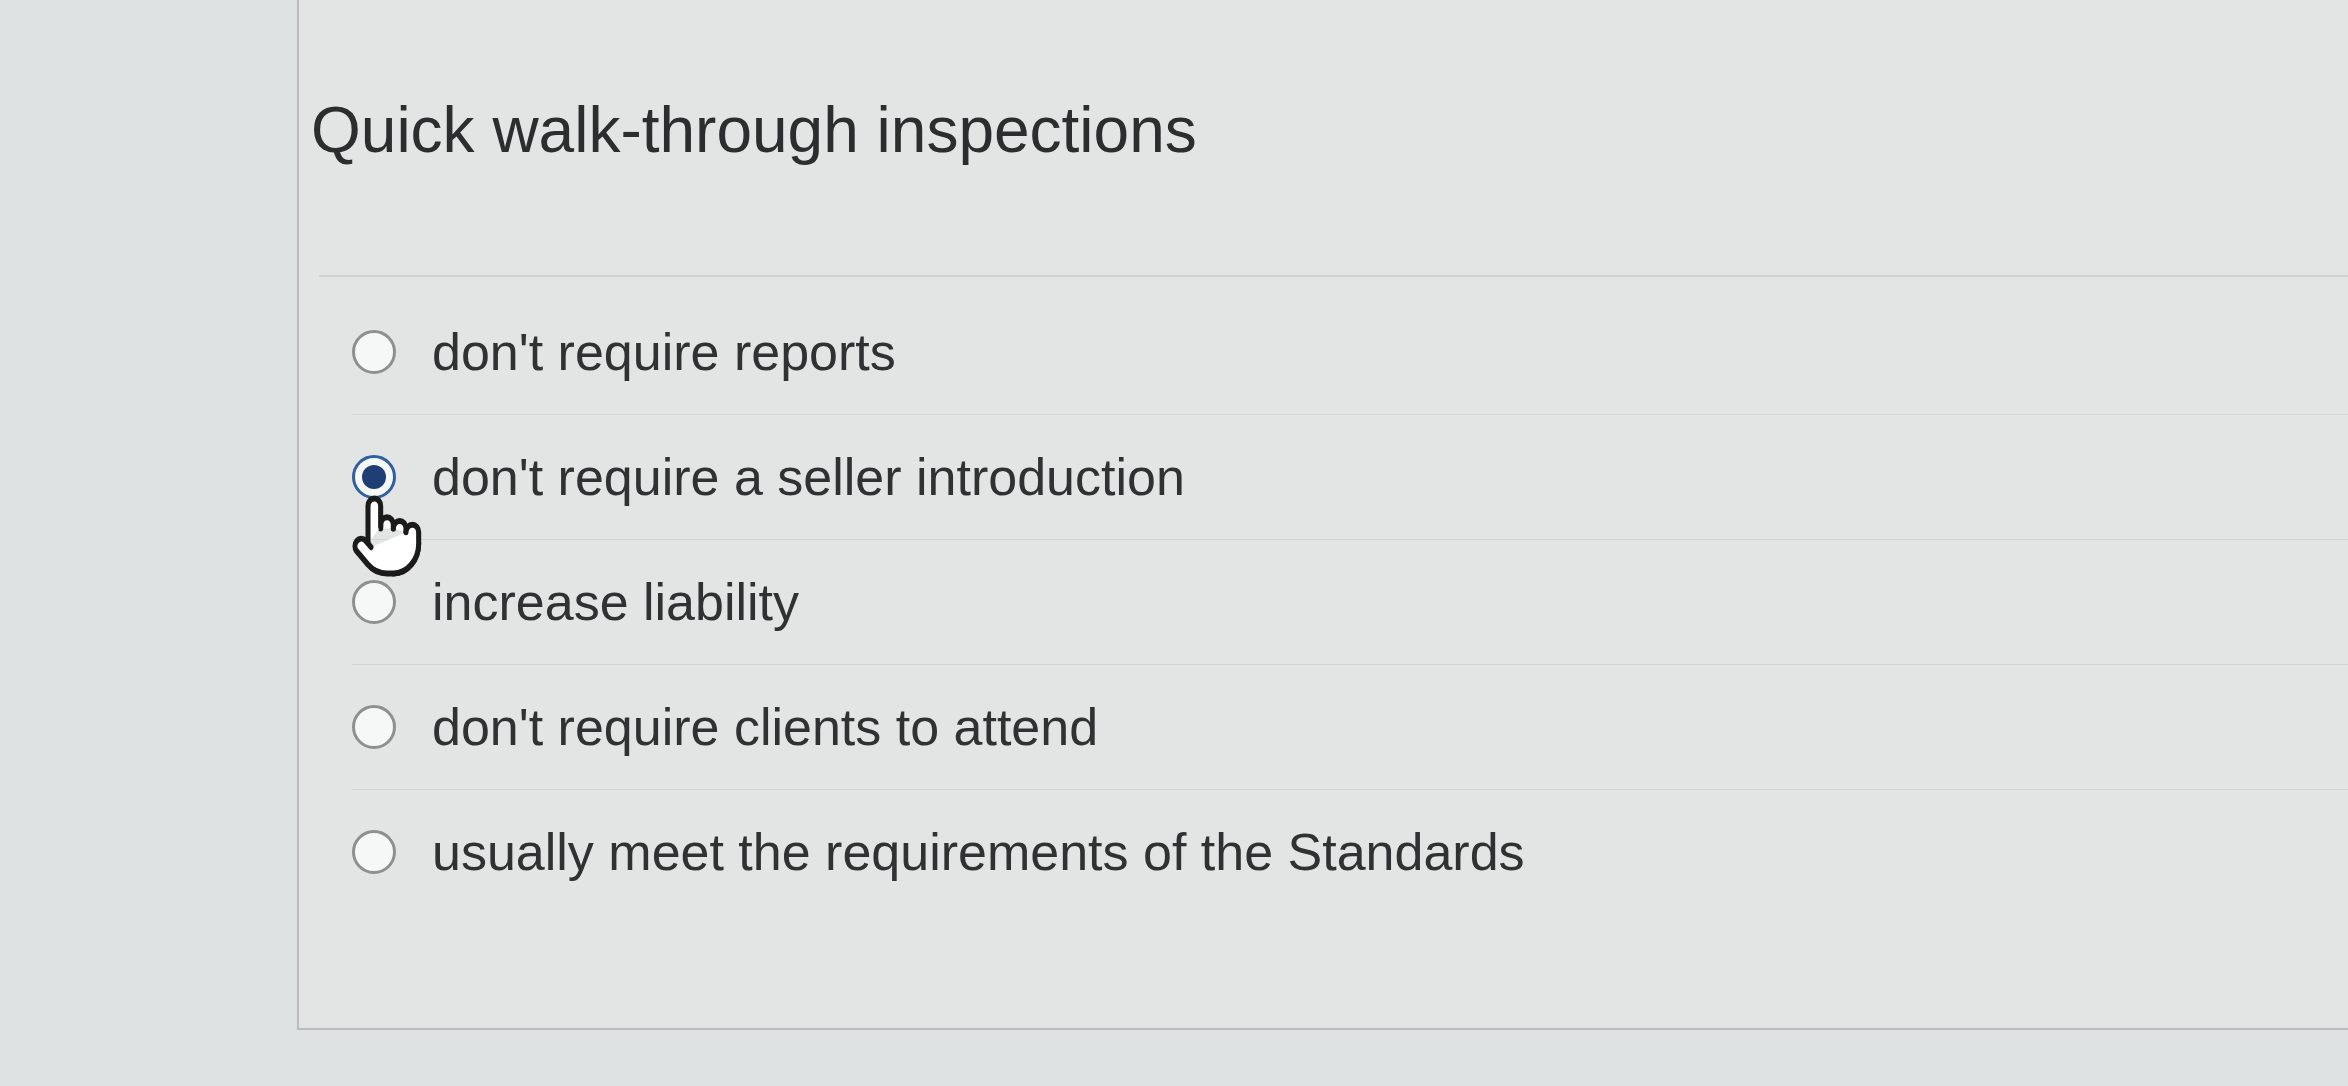  I want to click on option-label: usually meet the requirements of the Standards, so click(978, 852).